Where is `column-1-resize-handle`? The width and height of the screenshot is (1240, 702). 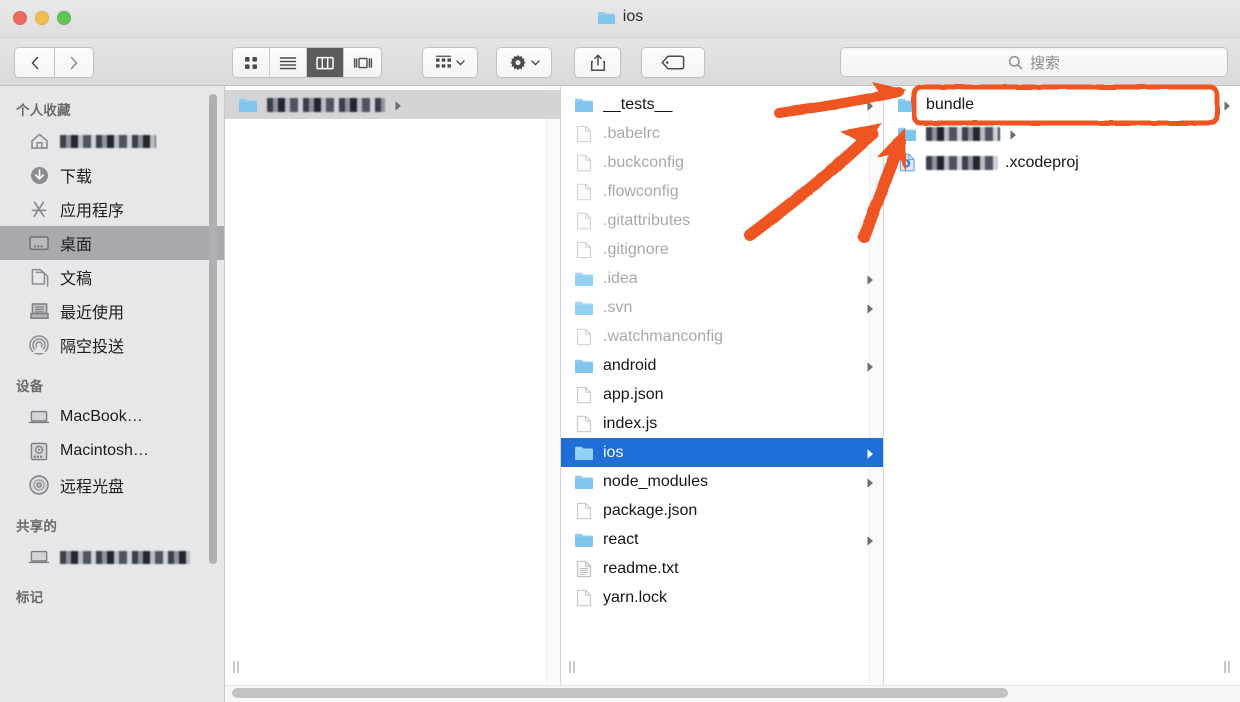 column-1-resize-handle is located at coordinates (236, 667).